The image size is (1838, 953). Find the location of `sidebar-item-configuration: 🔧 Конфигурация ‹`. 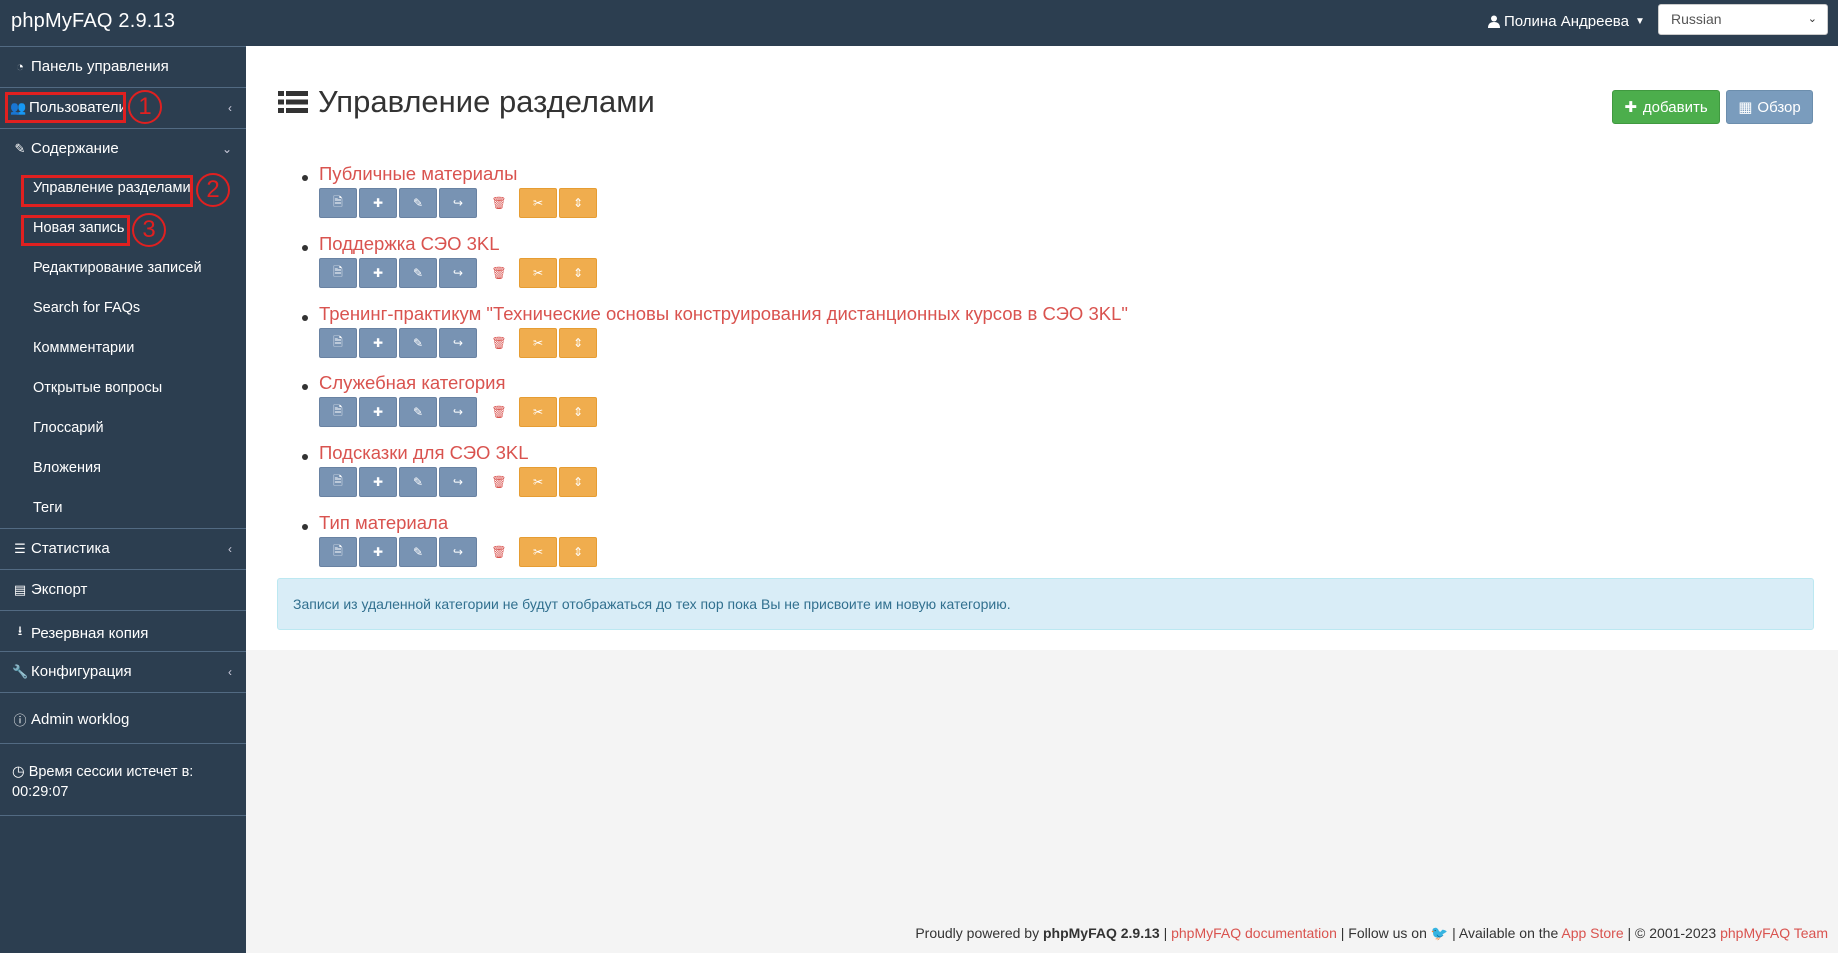

sidebar-item-configuration: 🔧 Конфигурация ‹ is located at coordinates (129, 671).